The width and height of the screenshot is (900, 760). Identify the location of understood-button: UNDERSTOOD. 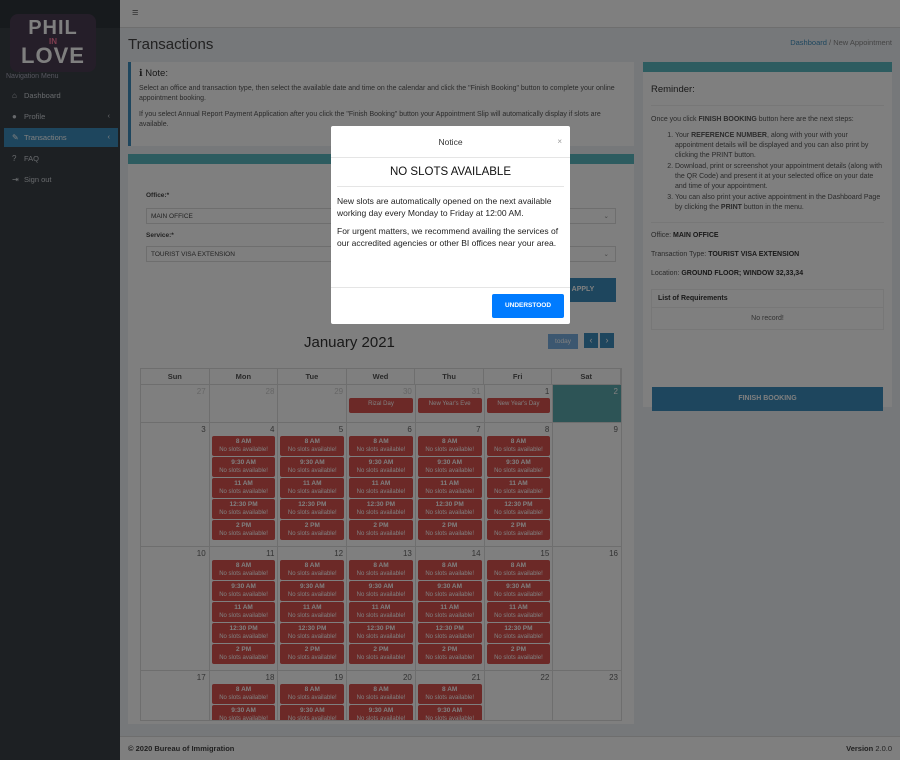
(528, 306).